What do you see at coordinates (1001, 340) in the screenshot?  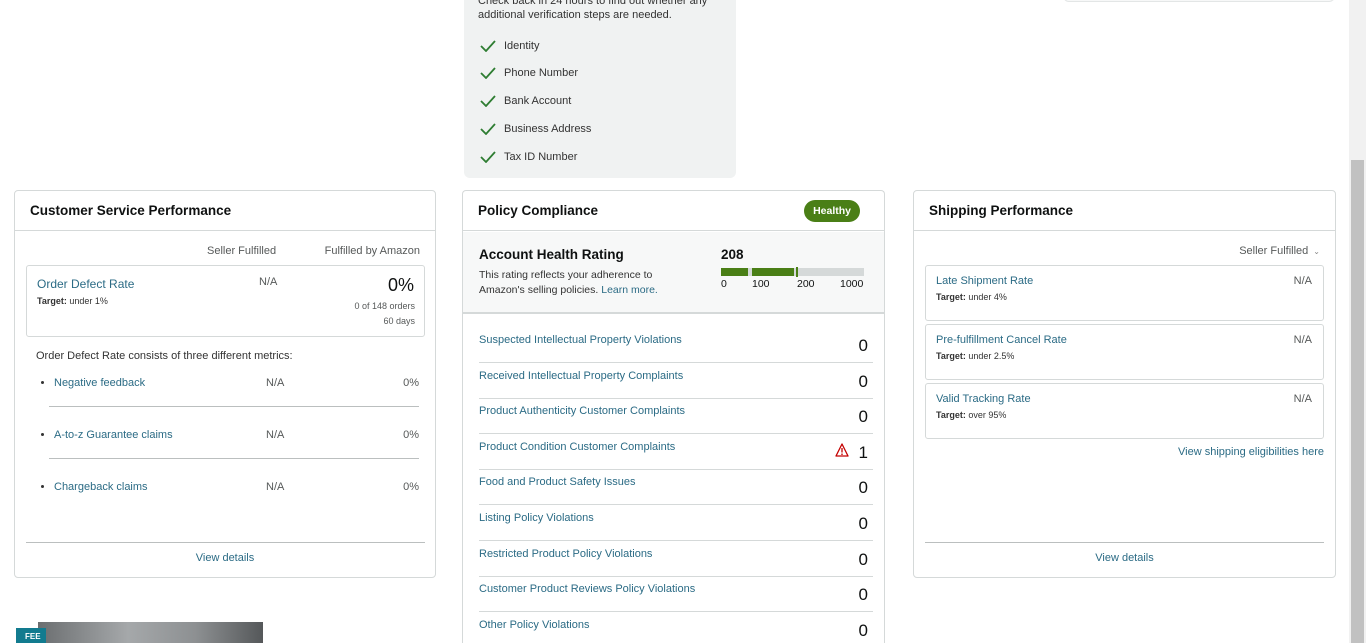 I see `shipping-metric-link: Pre-fulfillment Cancel Rate` at bounding box center [1001, 340].